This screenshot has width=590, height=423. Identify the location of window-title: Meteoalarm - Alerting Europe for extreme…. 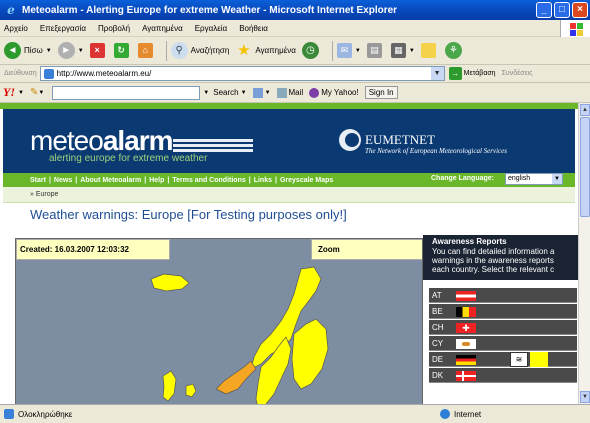
(210, 10).